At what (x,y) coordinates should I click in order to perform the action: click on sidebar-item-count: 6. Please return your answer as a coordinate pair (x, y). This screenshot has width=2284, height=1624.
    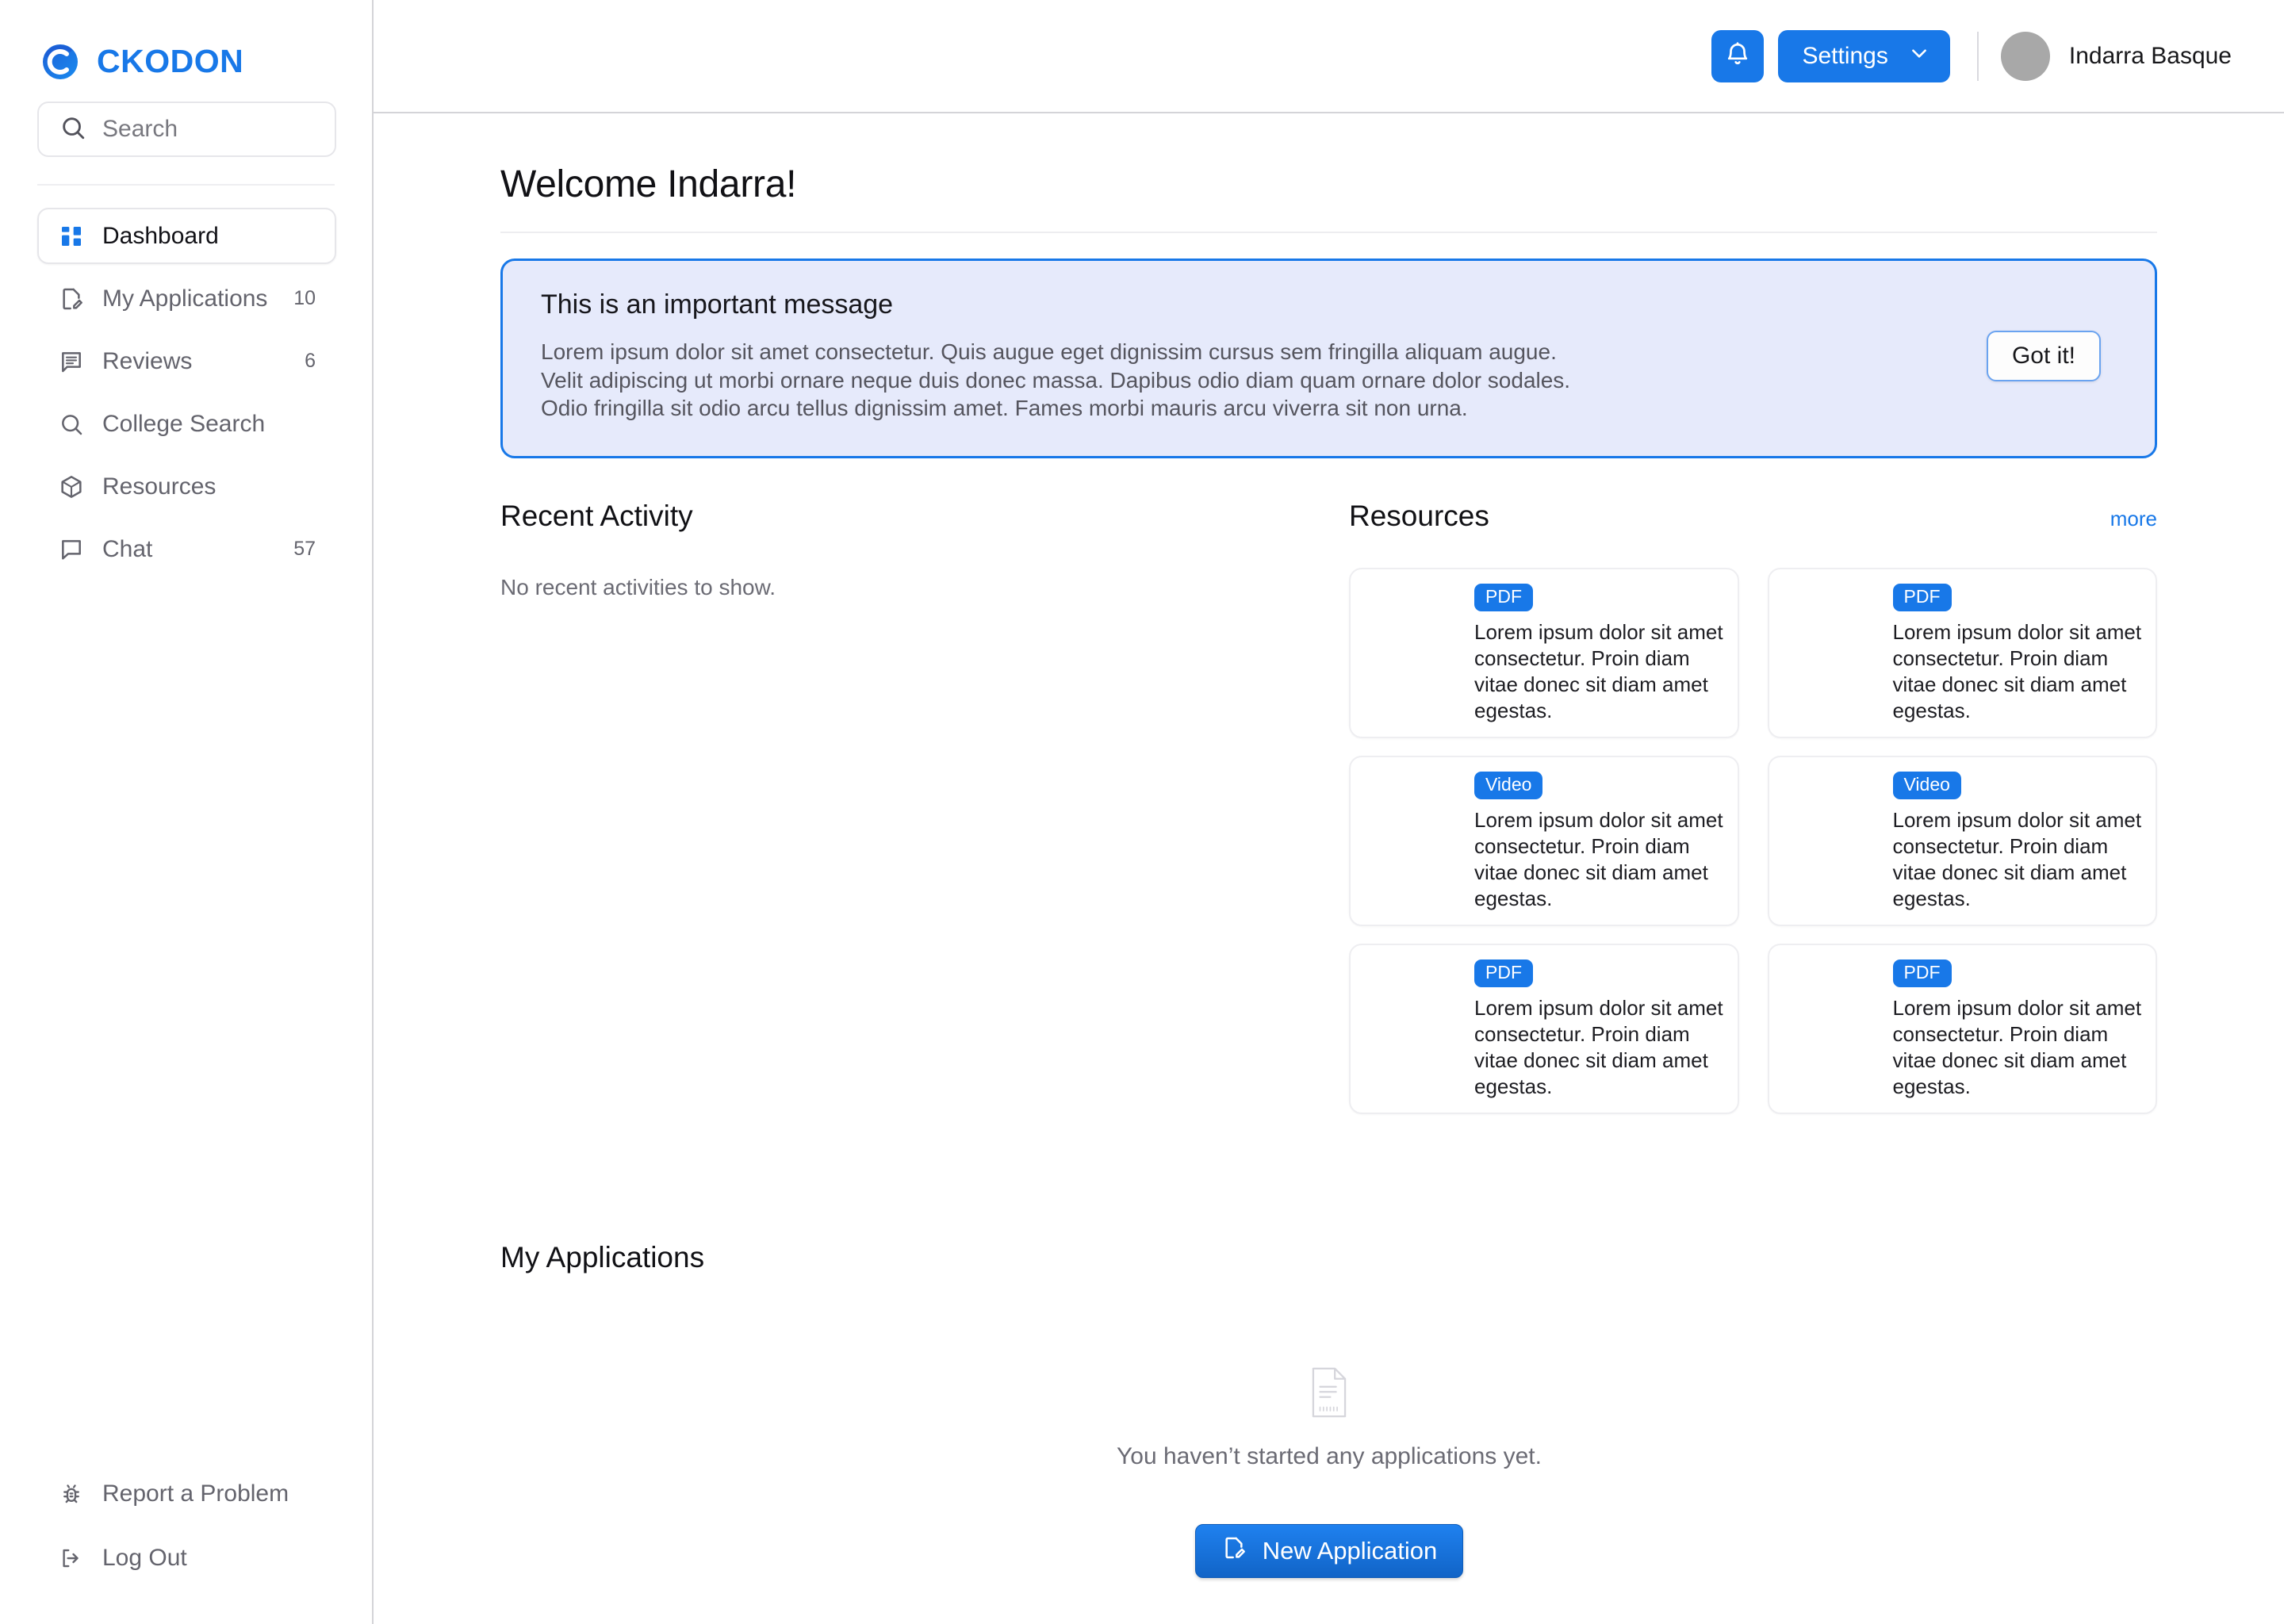
    Looking at the image, I should click on (310, 361).